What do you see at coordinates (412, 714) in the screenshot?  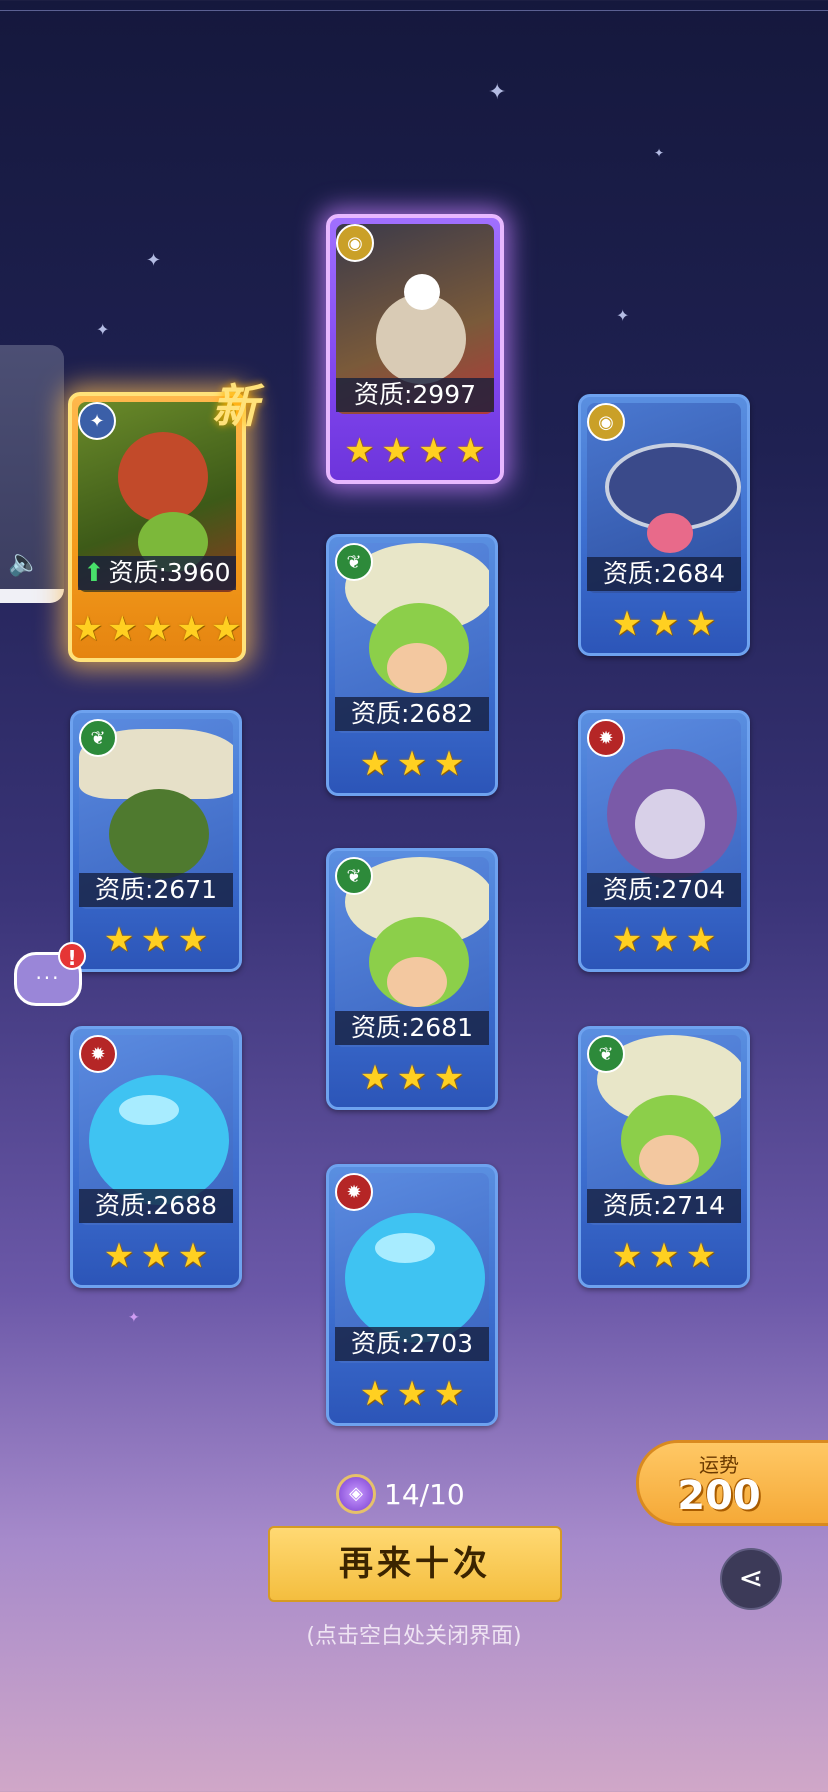 I see `quality-label: 资质:2682` at bounding box center [412, 714].